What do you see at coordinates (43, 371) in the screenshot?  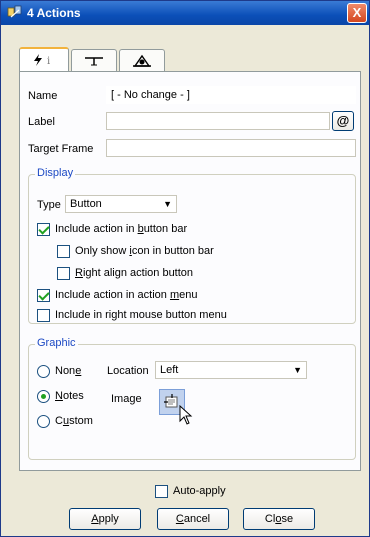 I see `graphic-none-radio` at bounding box center [43, 371].